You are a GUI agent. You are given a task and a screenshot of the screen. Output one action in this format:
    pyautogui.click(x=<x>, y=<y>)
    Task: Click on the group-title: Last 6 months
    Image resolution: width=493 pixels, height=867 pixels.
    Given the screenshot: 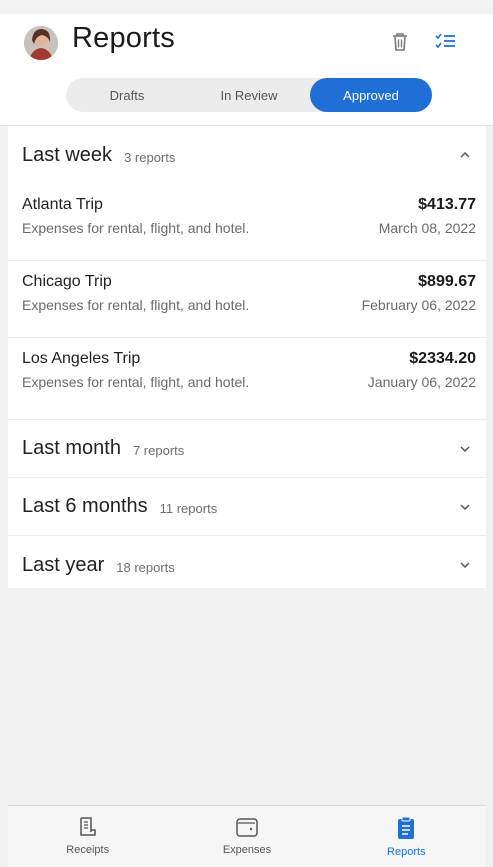 What is the action you would take?
    pyautogui.click(x=85, y=506)
    